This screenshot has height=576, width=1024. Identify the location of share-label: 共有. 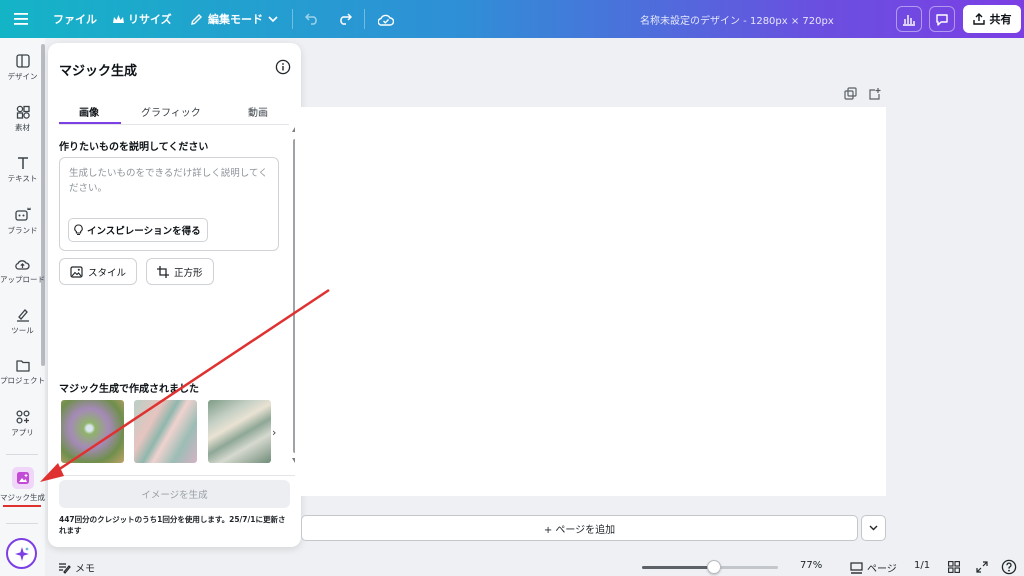
(1000, 19).